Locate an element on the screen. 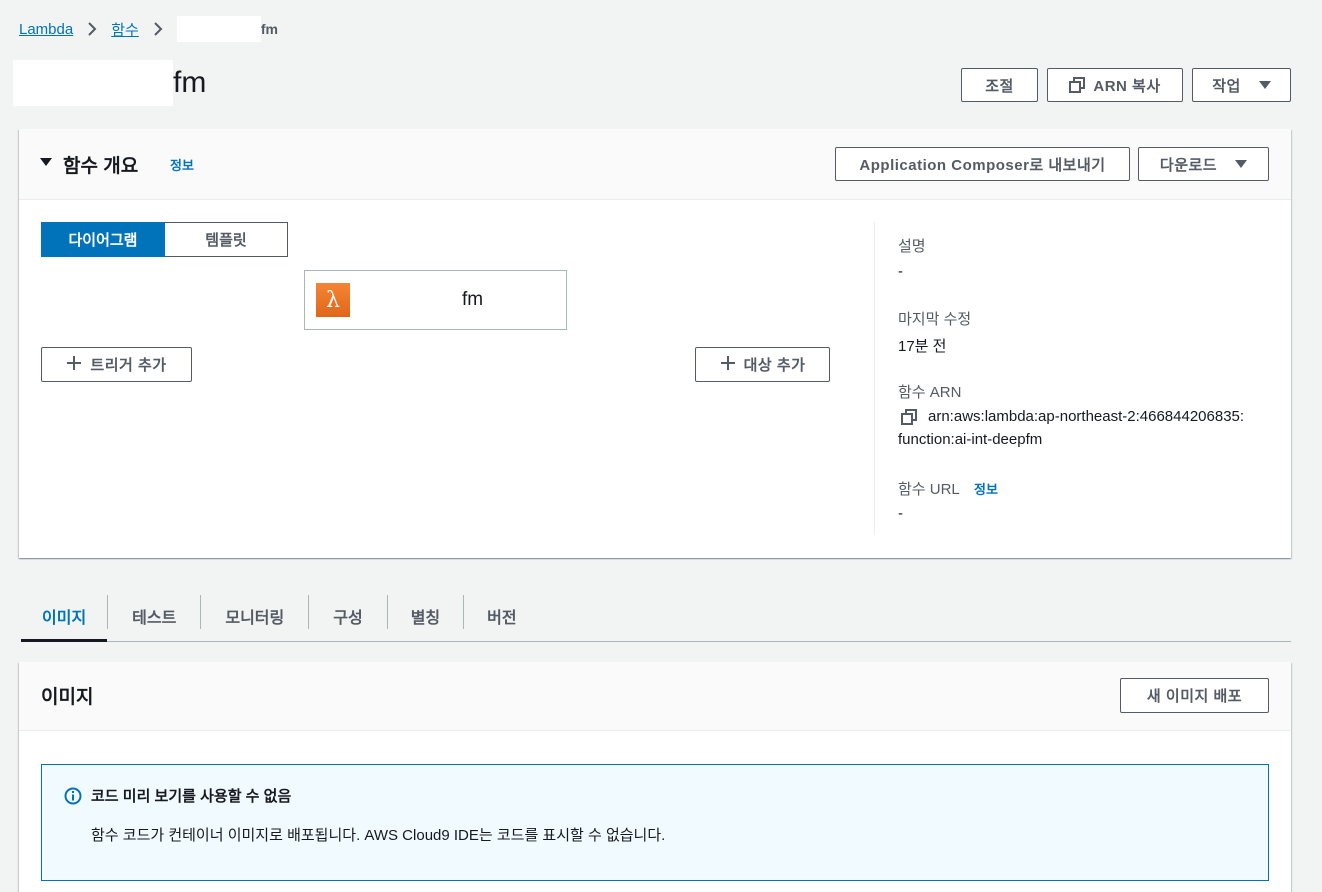 This screenshot has height=892, width=1322. function-url-value: - is located at coordinates (900, 513).